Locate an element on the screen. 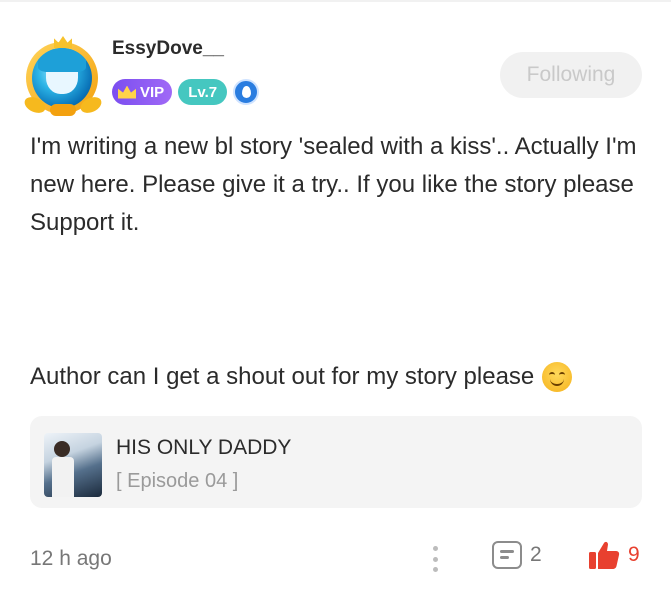 Image resolution: width=671 pixels, height=600 pixels. vip-badge: VIP is located at coordinates (142, 92).